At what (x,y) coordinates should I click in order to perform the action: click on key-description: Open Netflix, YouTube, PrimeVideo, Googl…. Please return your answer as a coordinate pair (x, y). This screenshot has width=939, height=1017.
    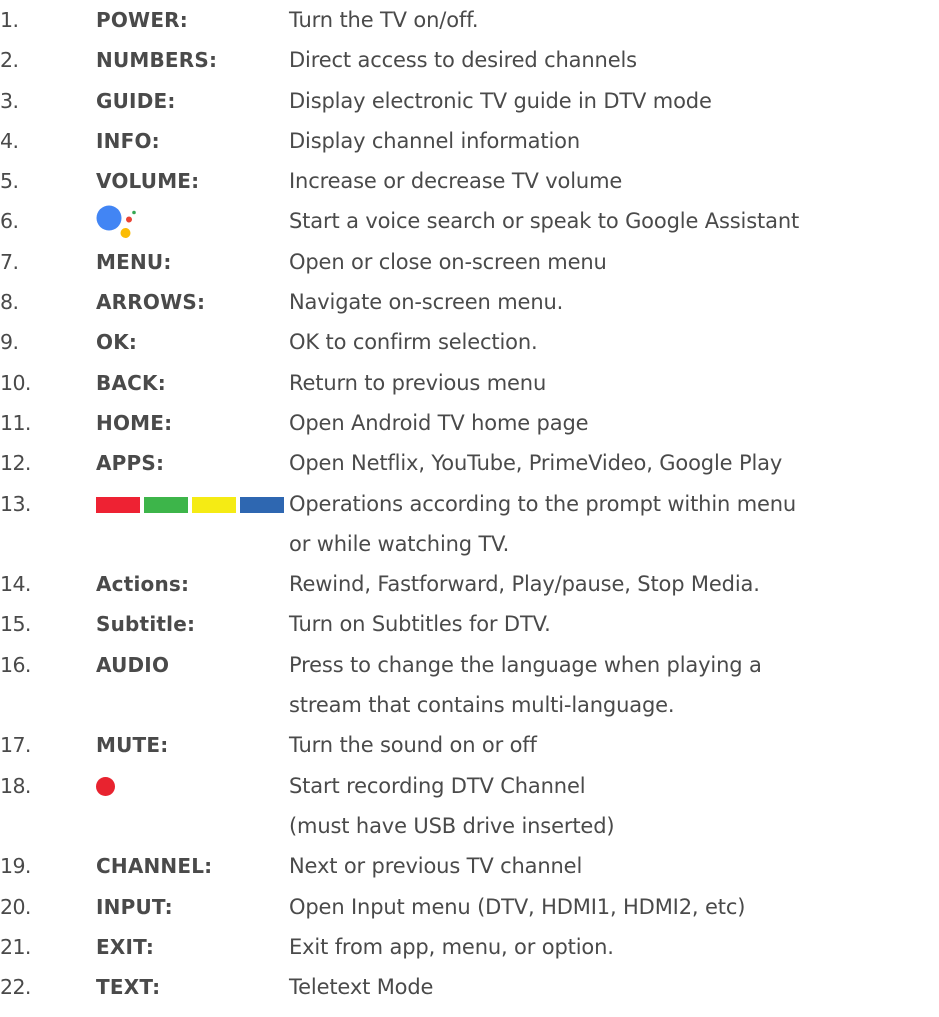
    Looking at the image, I should click on (536, 463).